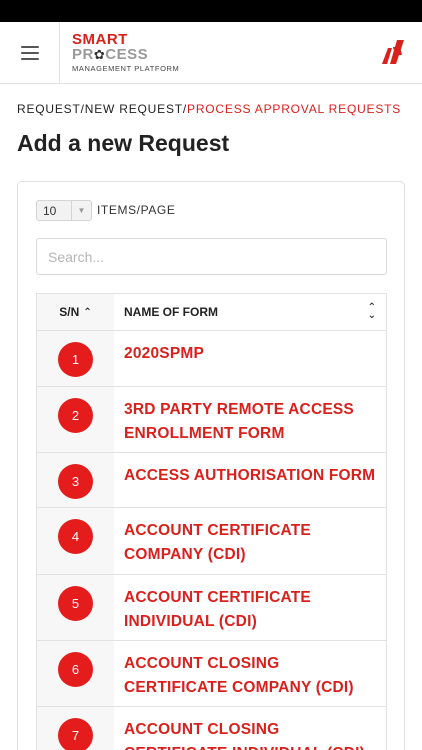  What do you see at coordinates (294, 109) in the screenshot?
I see `breadcrumb-current: PROCESS APPROVAL REQUESTS` at bounding box center [294, 109].